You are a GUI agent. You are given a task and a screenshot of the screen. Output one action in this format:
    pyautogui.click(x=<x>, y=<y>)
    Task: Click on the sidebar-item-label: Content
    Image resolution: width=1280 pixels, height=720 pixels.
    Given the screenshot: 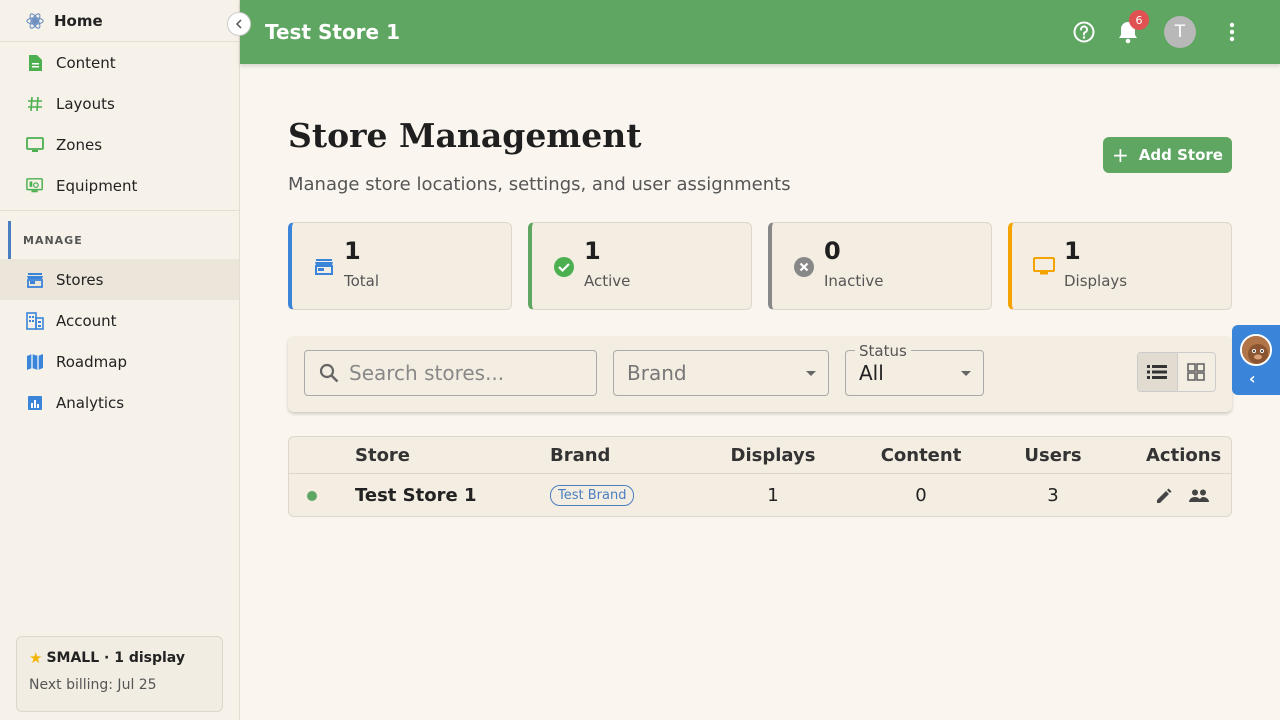 What is the action you would take?
    pyautogui.click(x=86, y=62)
    